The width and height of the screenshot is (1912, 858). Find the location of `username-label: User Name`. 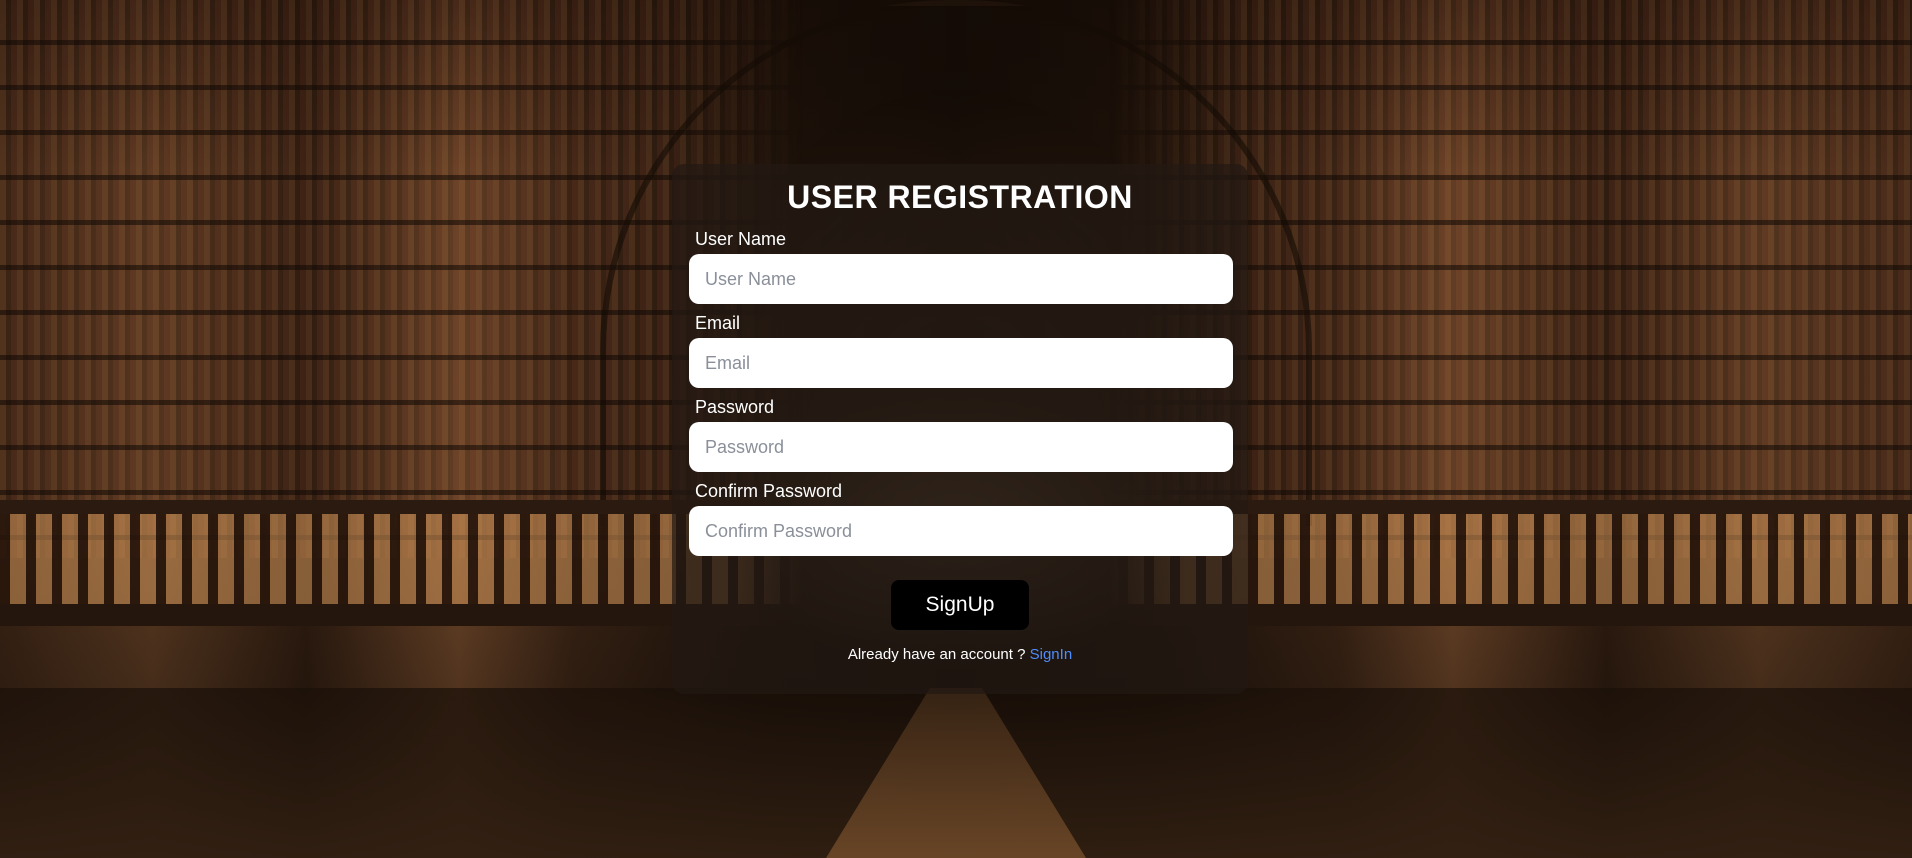

username-label: User Name is located at coordinates (741, 239).